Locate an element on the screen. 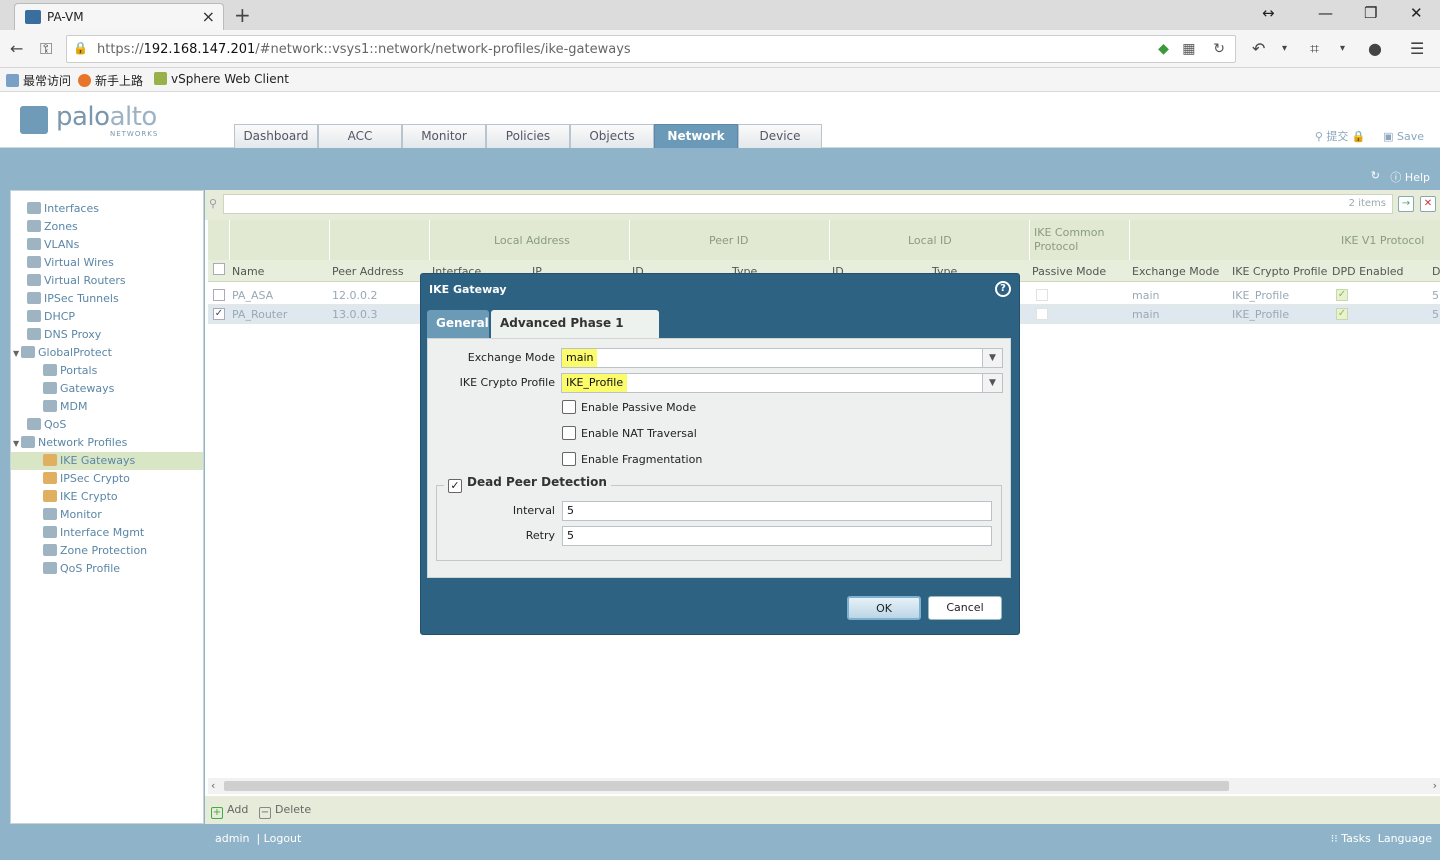 The width and height of the screenshot is (1440, 860). qr-icon: ▦ is located at coordinates (1188, 49).